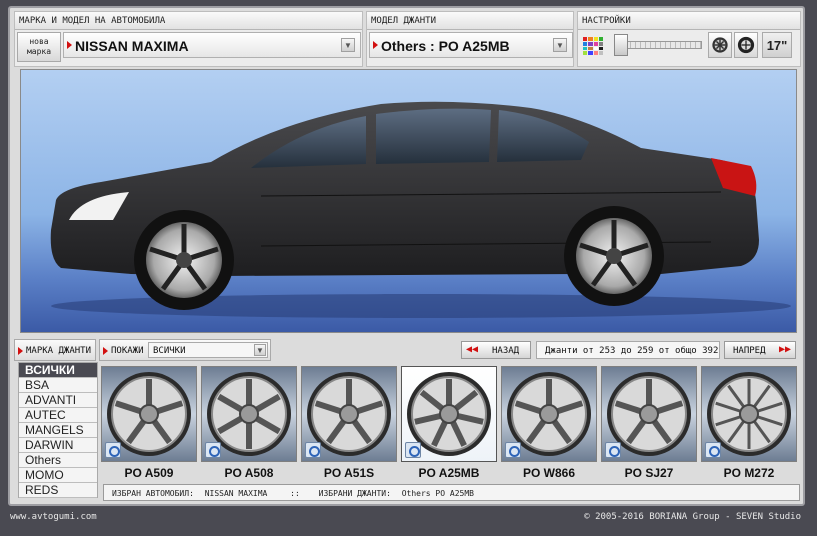 The height and width of the screenshot is (536, 817). I want to click on brand-list-item: REDS, so click(58, 490).